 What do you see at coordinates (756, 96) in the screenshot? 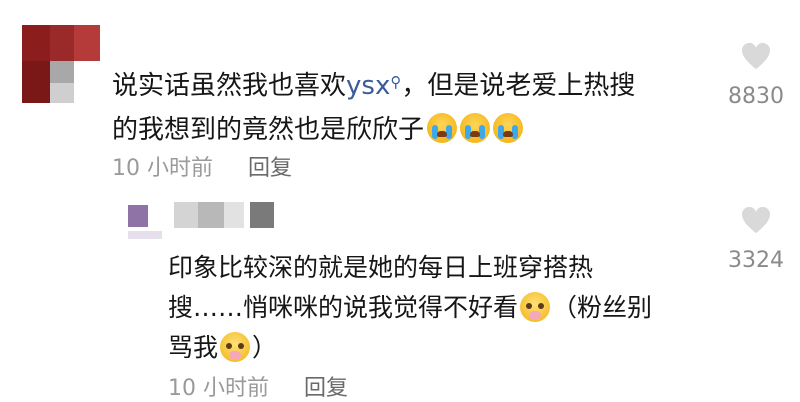
I see `like-count: 8830` at bounding box center [756, 96].